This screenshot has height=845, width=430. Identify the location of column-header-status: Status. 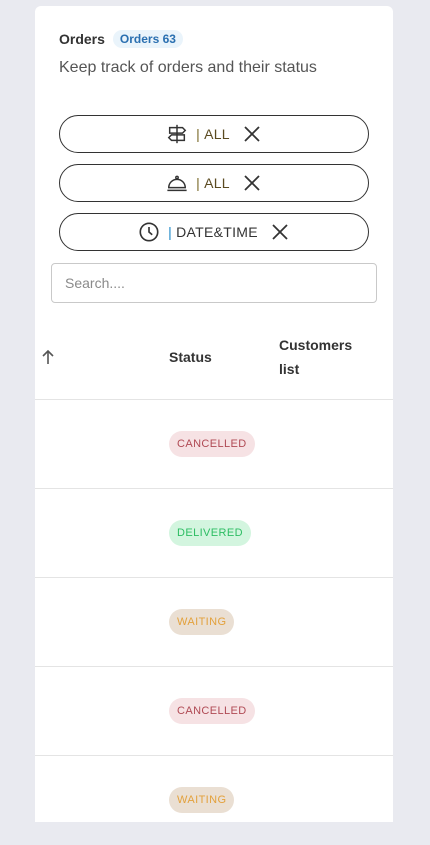
(190, 357).